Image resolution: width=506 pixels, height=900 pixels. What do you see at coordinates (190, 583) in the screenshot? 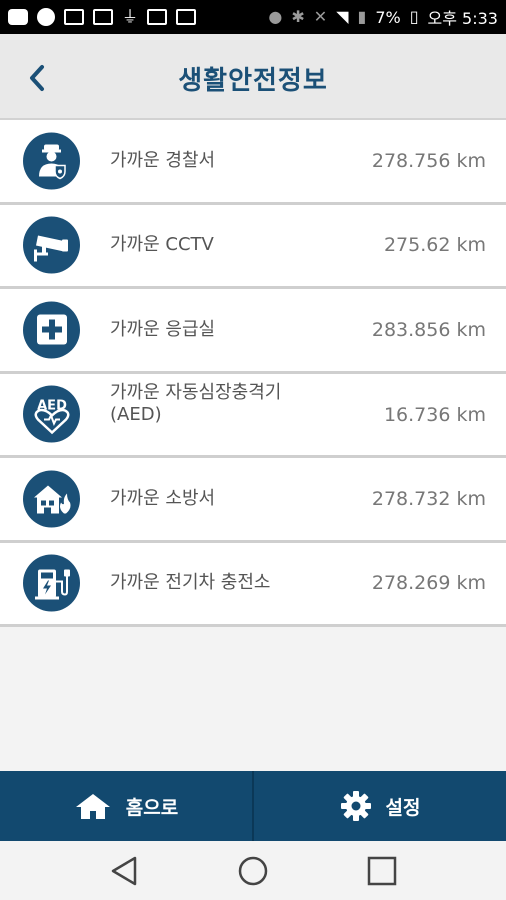
I see `item-label: 가까운 전기차 충전소` at bounding box center [190, 583].